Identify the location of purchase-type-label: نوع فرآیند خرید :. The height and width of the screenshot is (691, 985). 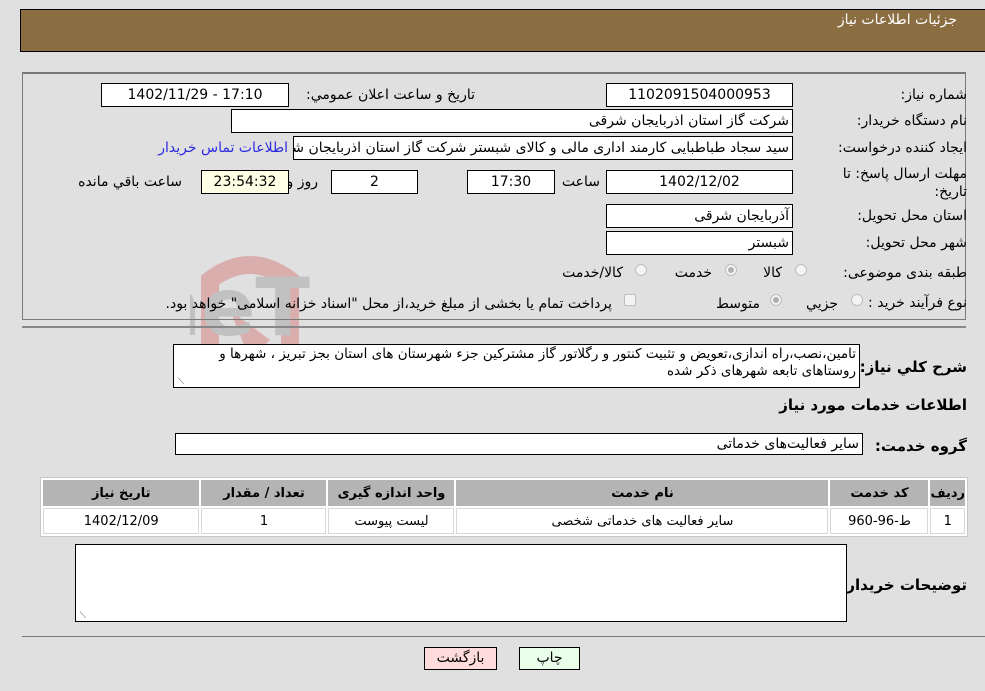
(917, 303).